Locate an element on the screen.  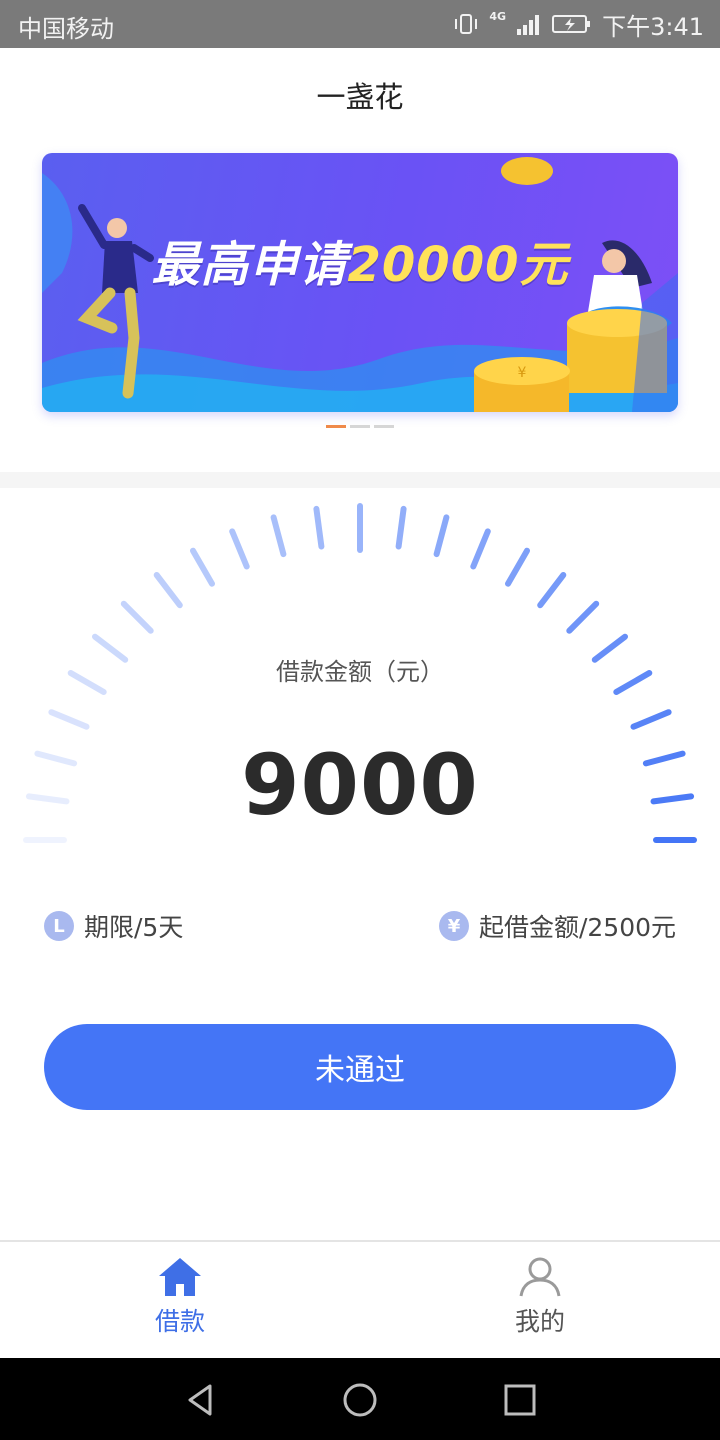
min-amount-info: ¥ 起借金额/2500元 is located at coordinates (557, 926).